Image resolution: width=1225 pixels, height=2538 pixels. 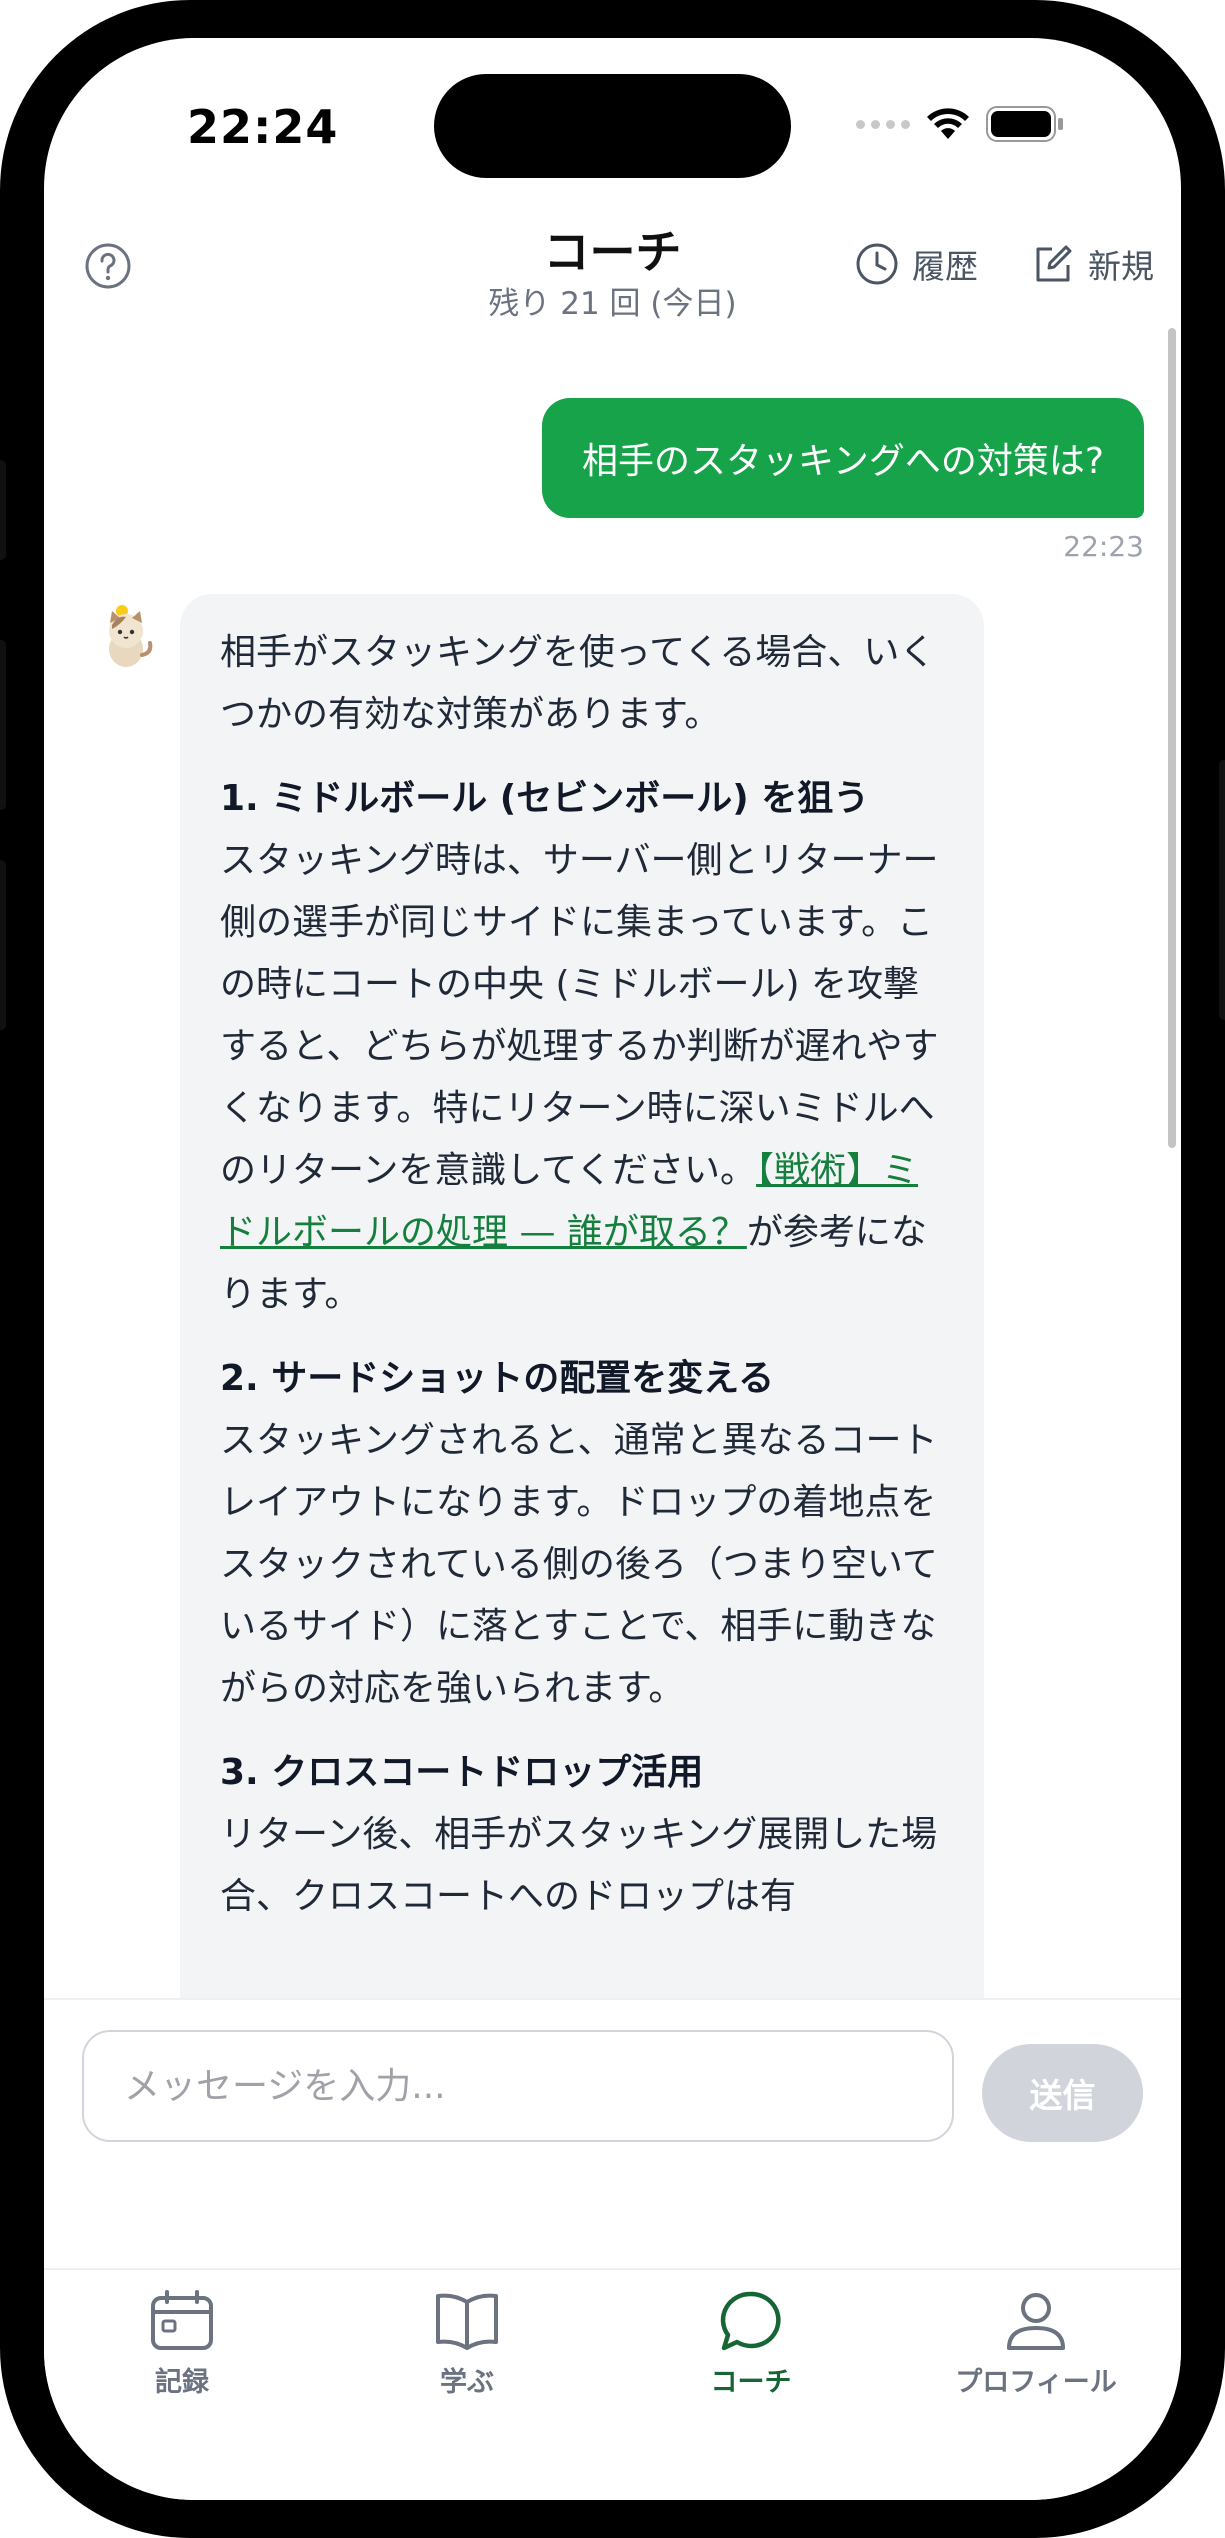 I want to click on message-input, so click(x=518, y=2086).